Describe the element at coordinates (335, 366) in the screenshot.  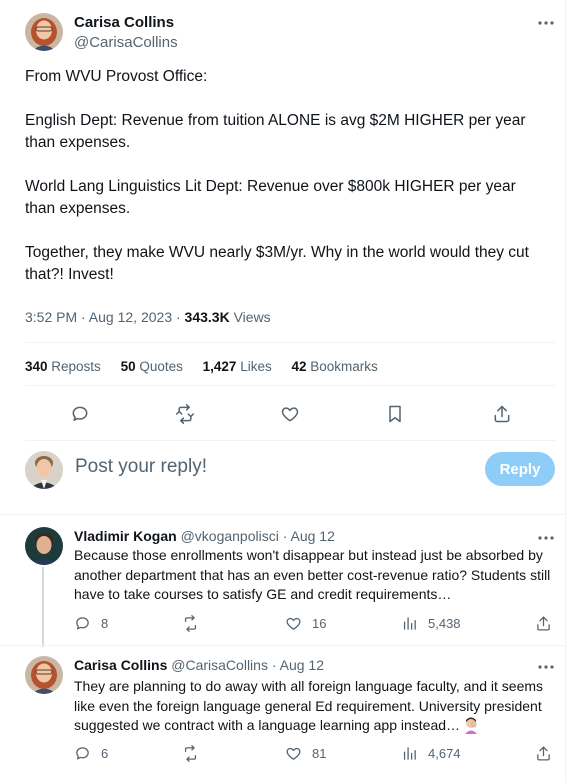
I see `bookmarks-stat: 42 Bookmarks` at that location.